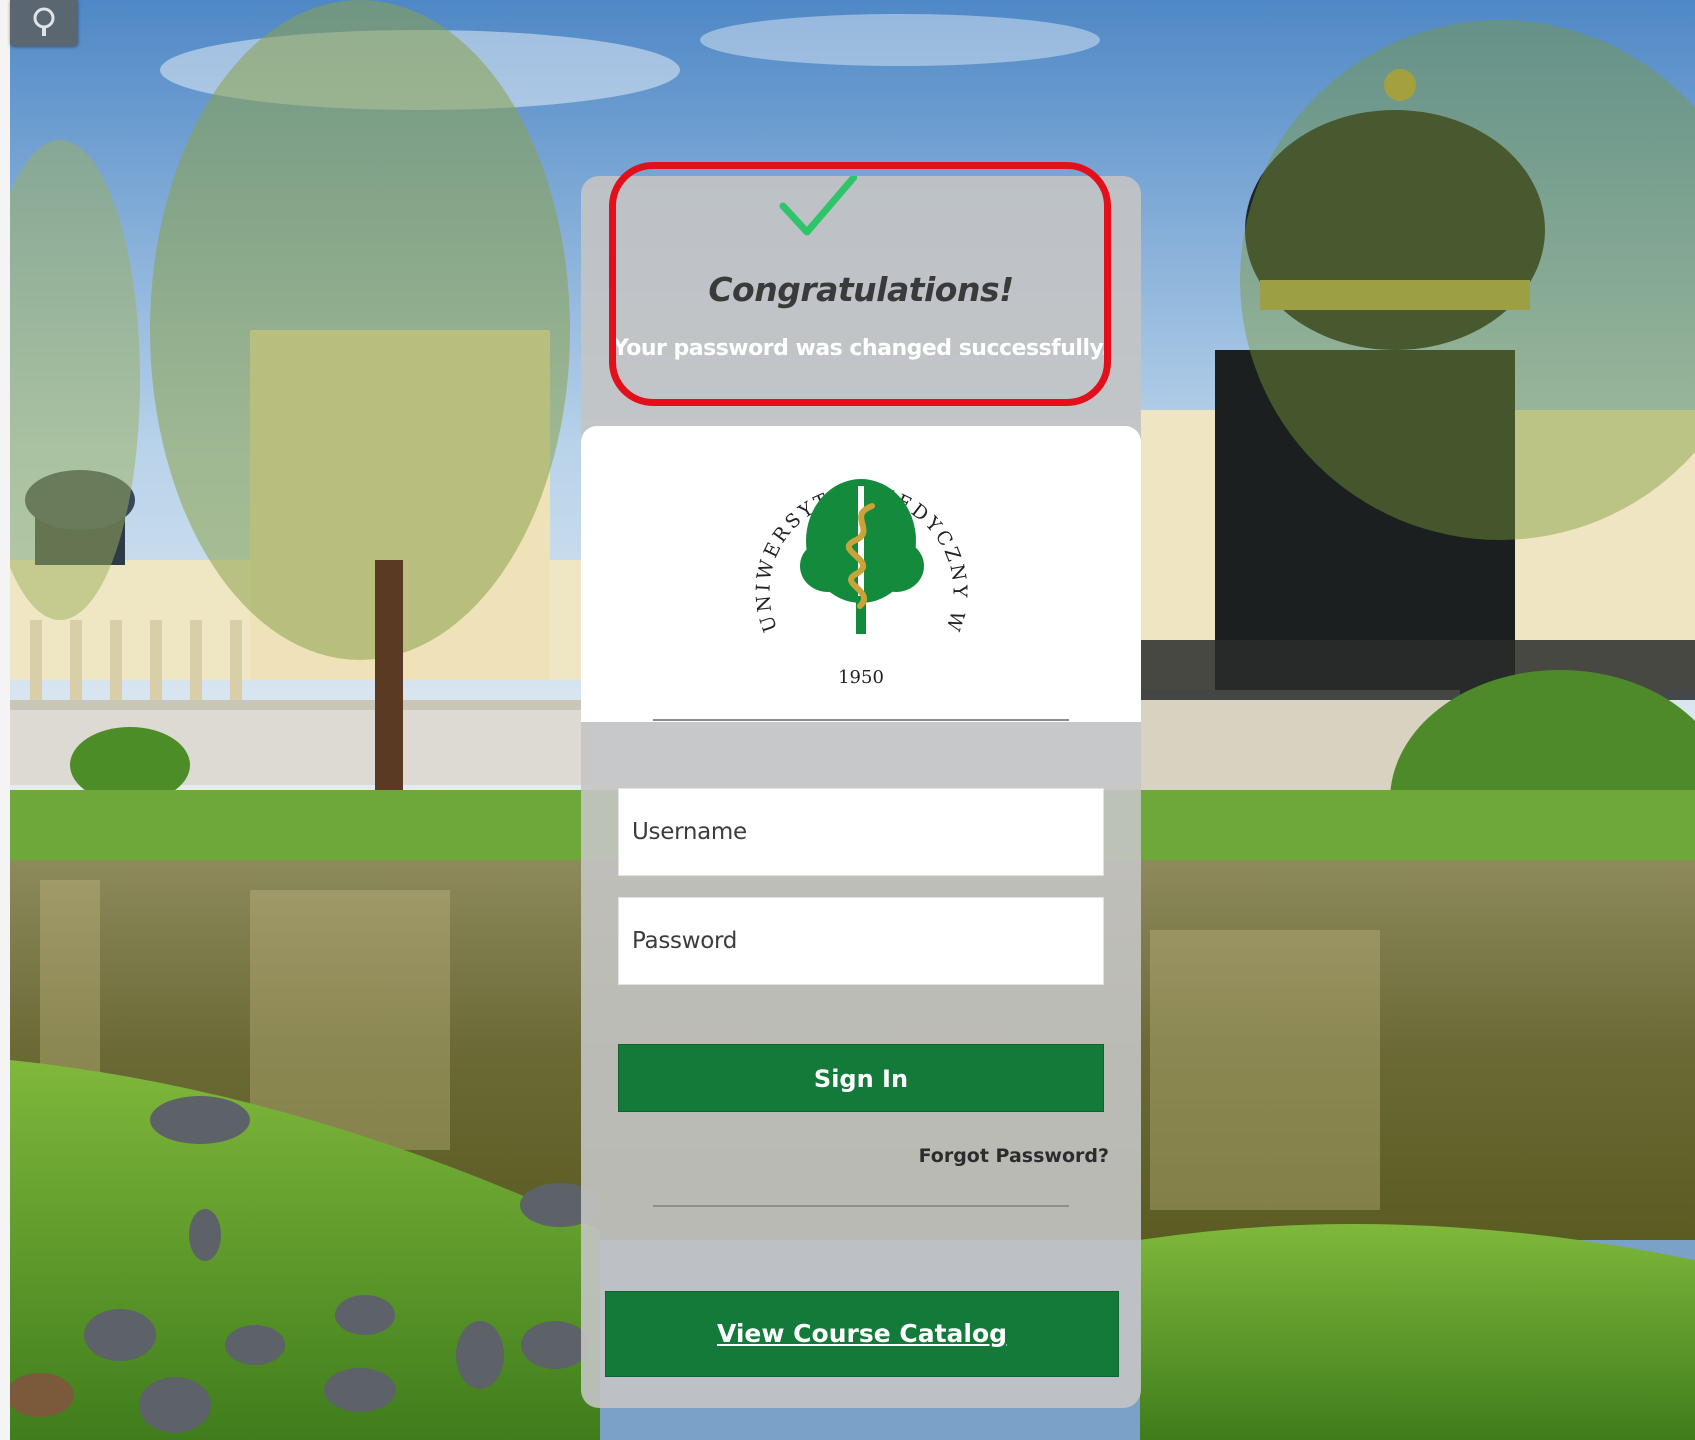 The width and height of the screenshot is (1695, 1440). What do you see at coordinates (861, 941) in the screenshot?
I see `password-input` at bounding box center [861, 941].